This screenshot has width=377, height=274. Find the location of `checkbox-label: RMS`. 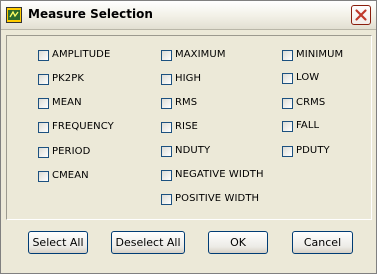

checkbox-label: RMS is located at coordinates (186, 102).